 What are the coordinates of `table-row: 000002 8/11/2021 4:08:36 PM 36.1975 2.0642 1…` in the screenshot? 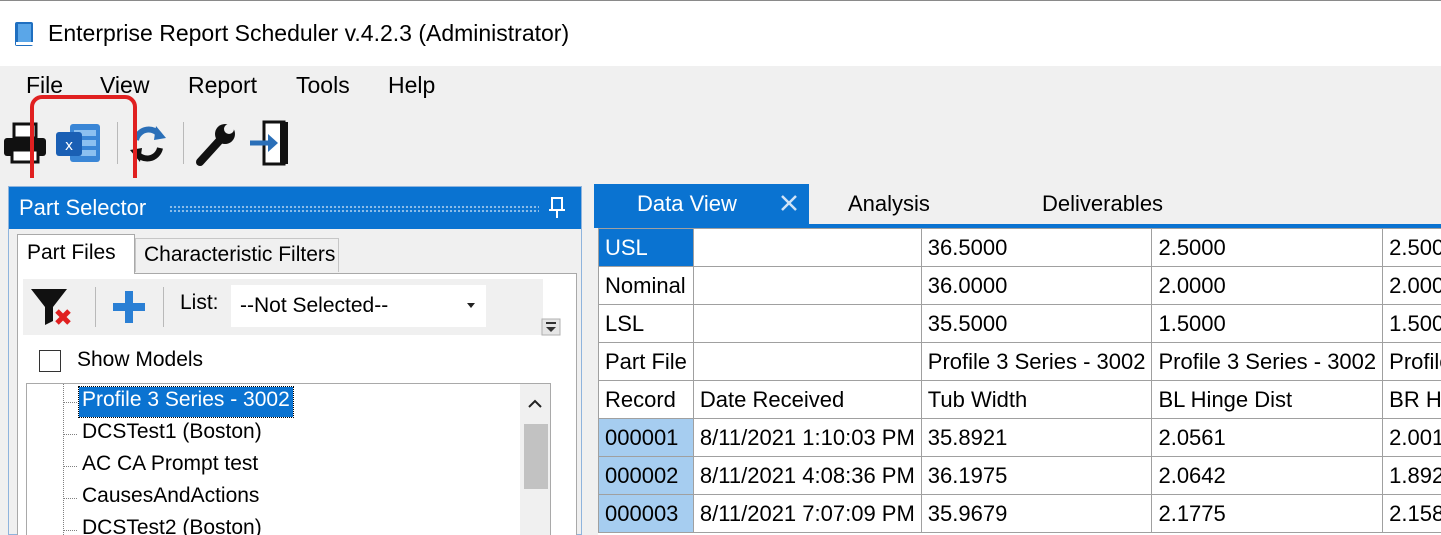 It's located at (1019, 475).